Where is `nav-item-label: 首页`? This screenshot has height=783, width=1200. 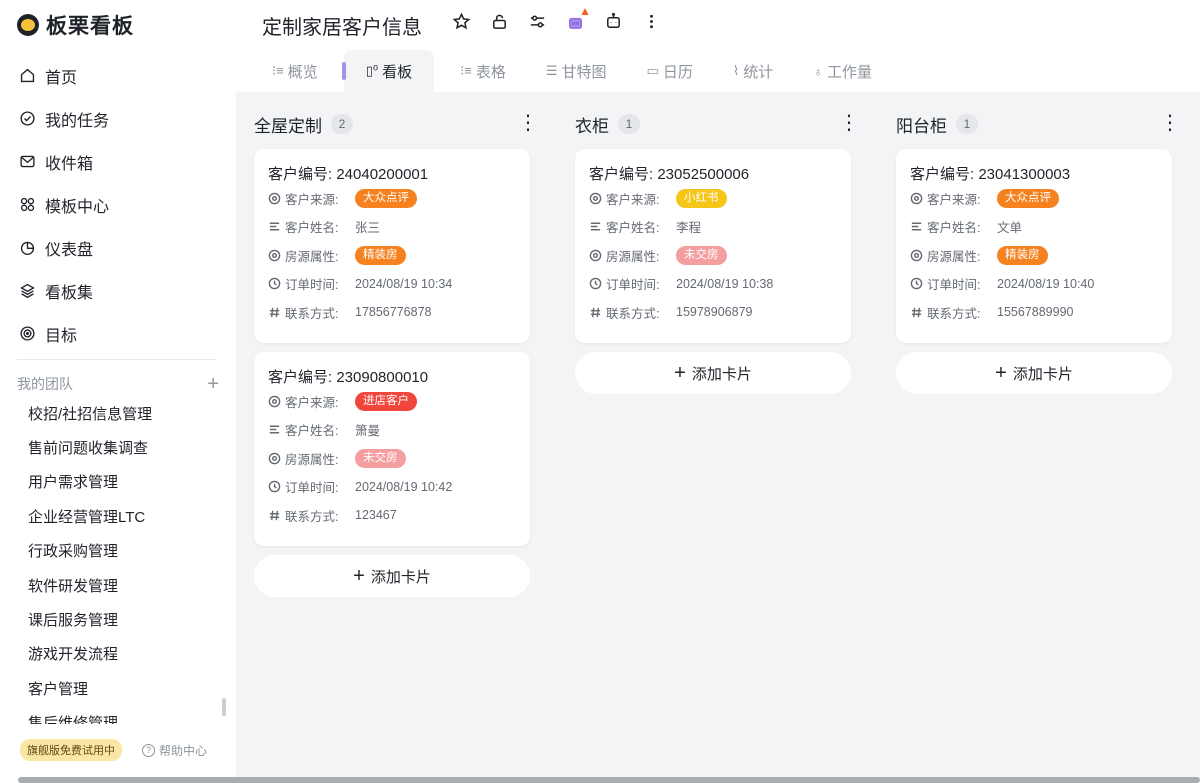
nav-item-label: 首页 is located at coordinates (61, 78).